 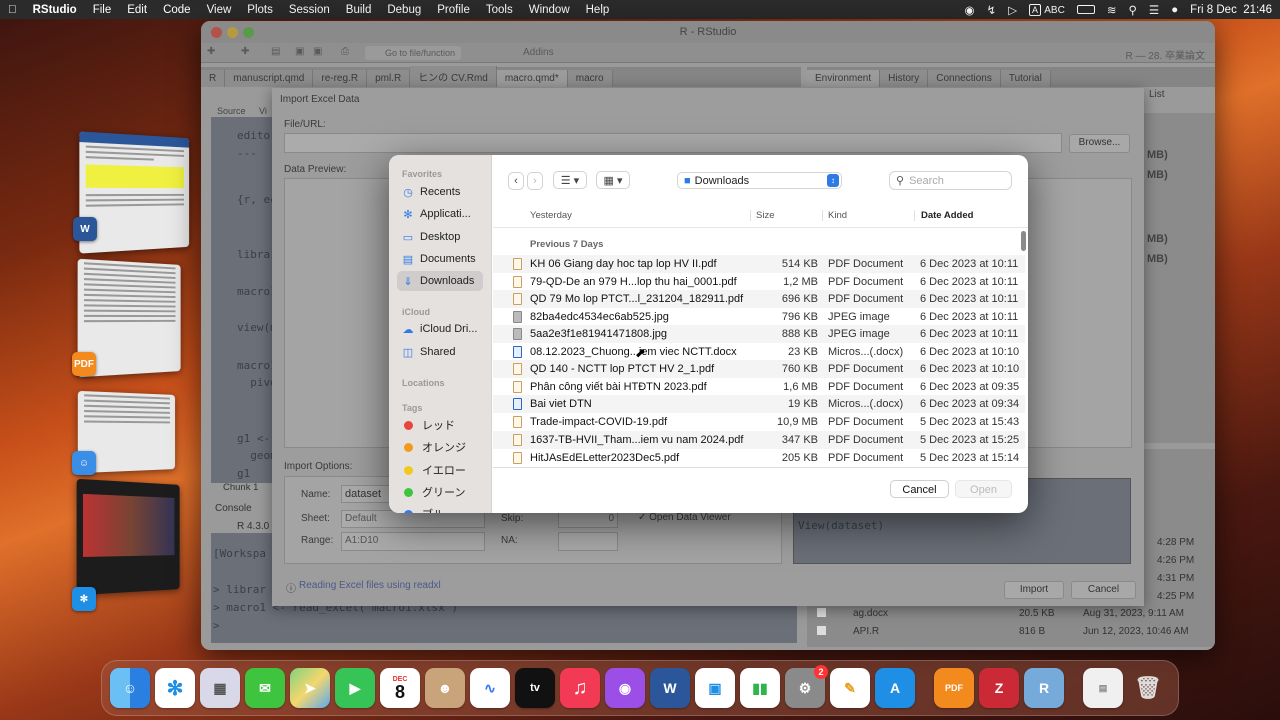 What do you see at coordinates (232, 32) in the screenshot?
I see `minimize-window-button` at bounding box center [232, 32].